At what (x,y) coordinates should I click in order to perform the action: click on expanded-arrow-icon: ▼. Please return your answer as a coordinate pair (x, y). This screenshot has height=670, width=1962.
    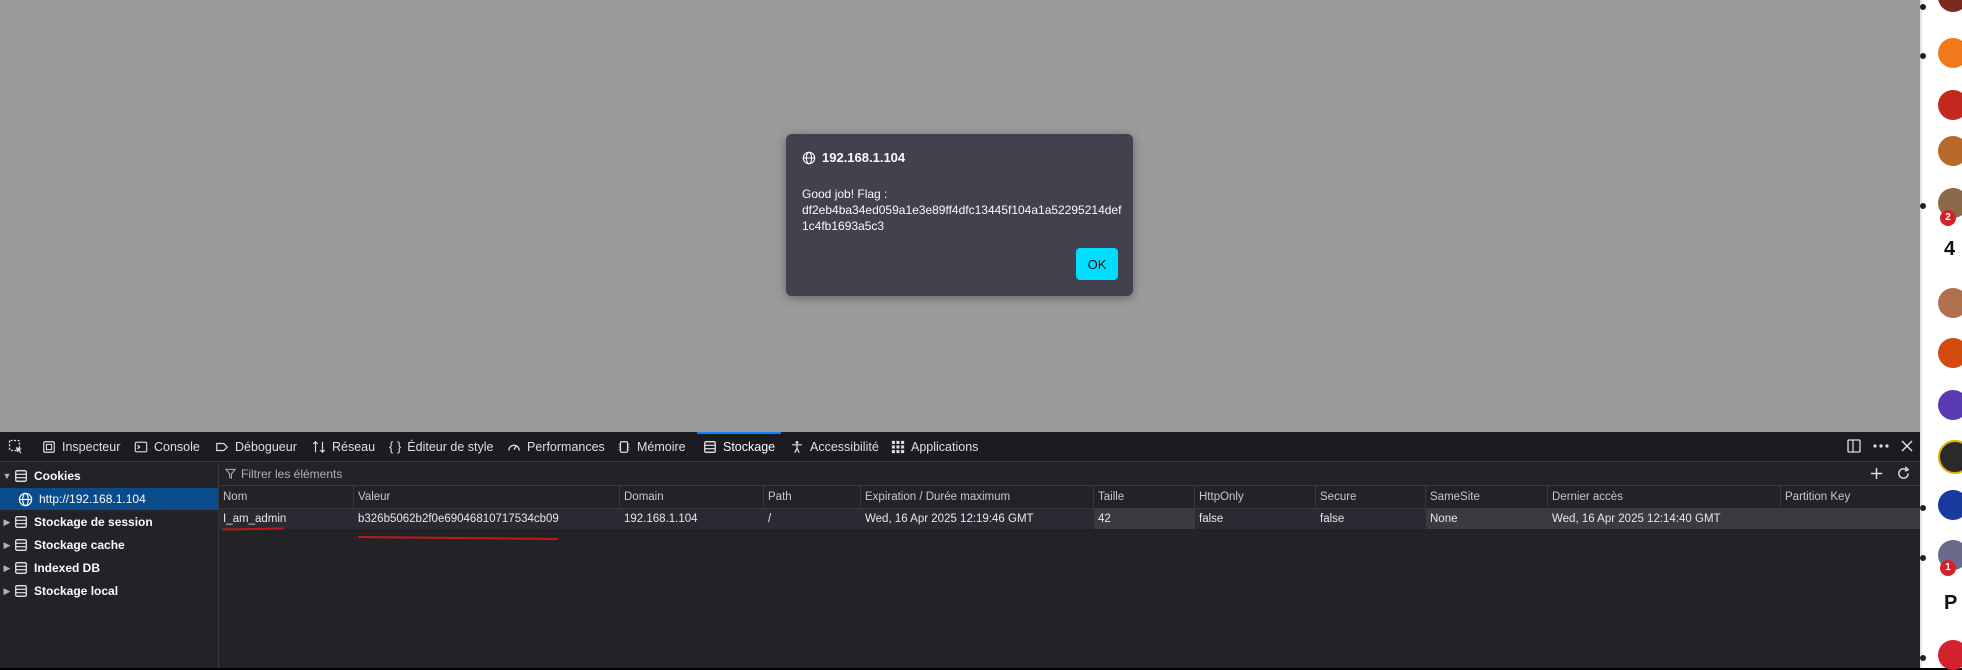
    Looking at the image, I should click on (7, 476).